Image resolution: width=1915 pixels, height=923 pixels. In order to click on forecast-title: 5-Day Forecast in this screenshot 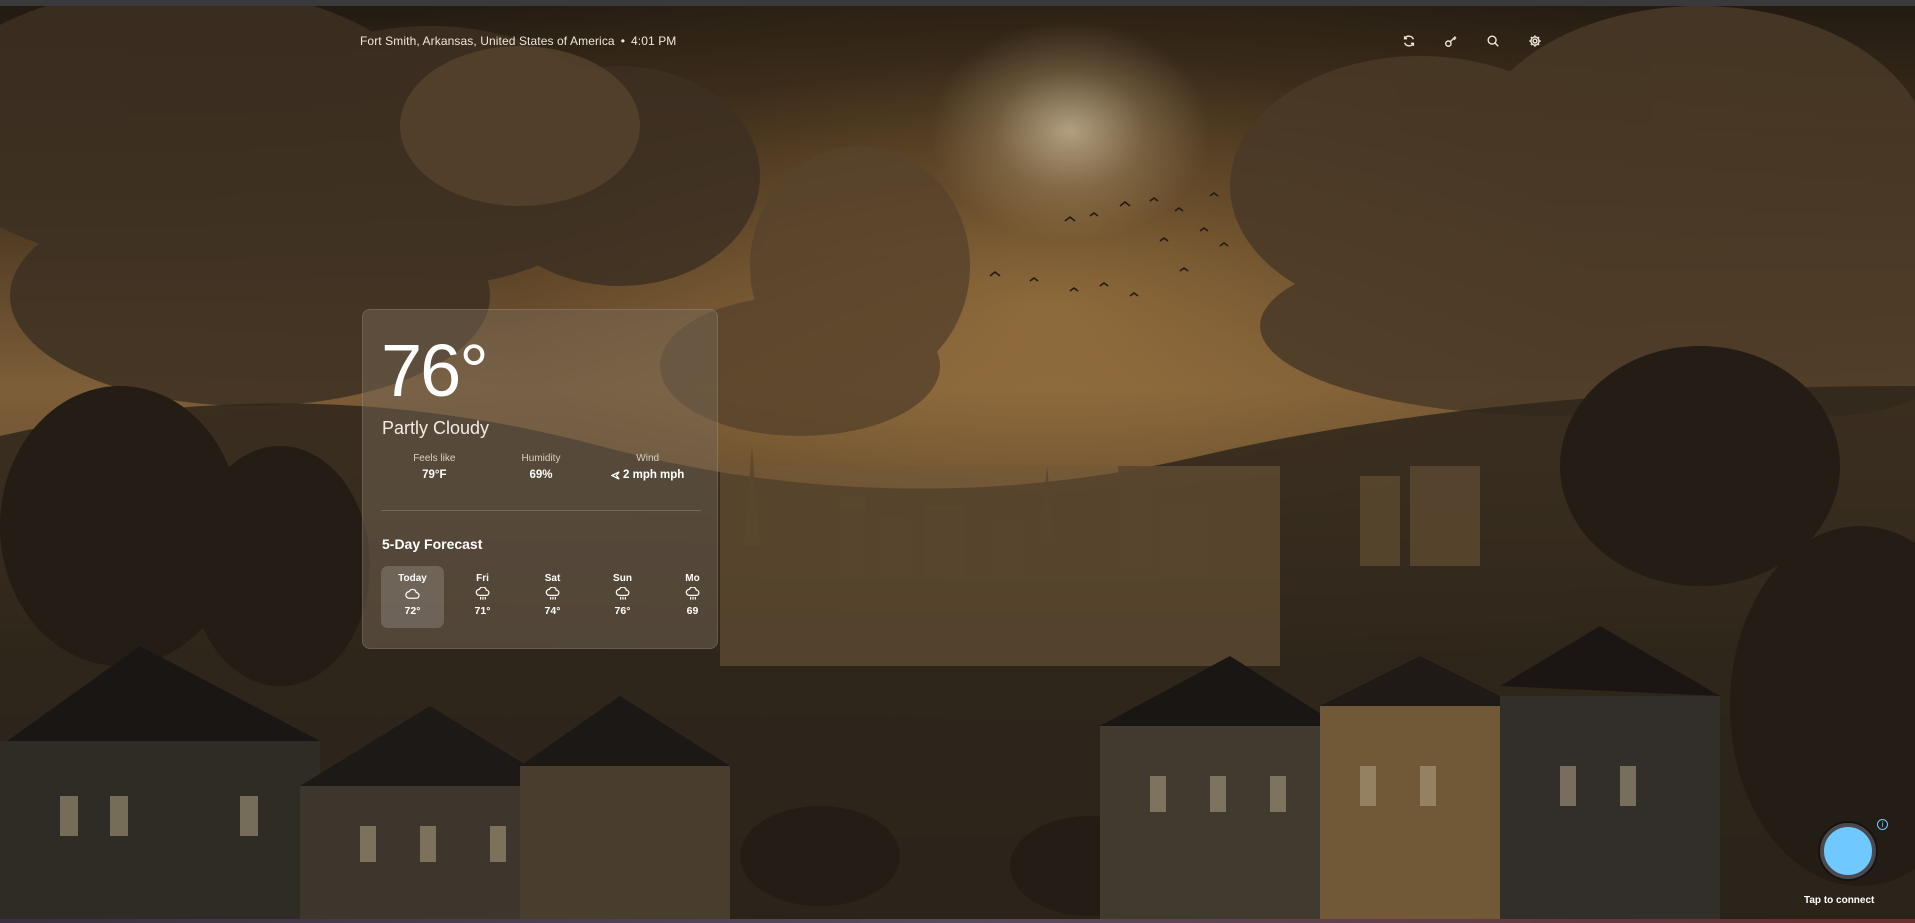, I will do `click(432, 544)`.